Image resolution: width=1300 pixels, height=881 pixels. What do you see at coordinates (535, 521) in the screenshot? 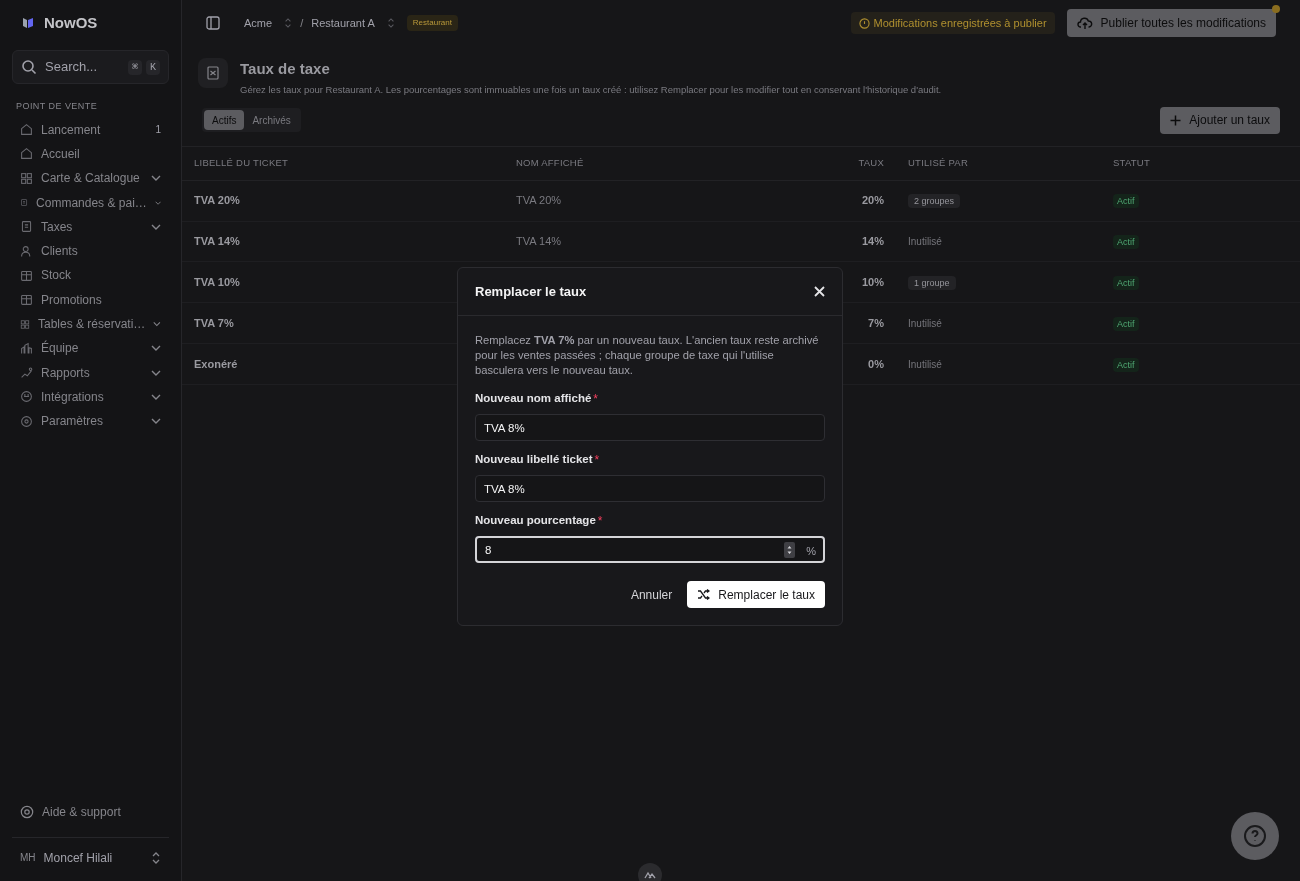
I see `field-label: Nouveau pourcentage` at bounding box center [535, 521].